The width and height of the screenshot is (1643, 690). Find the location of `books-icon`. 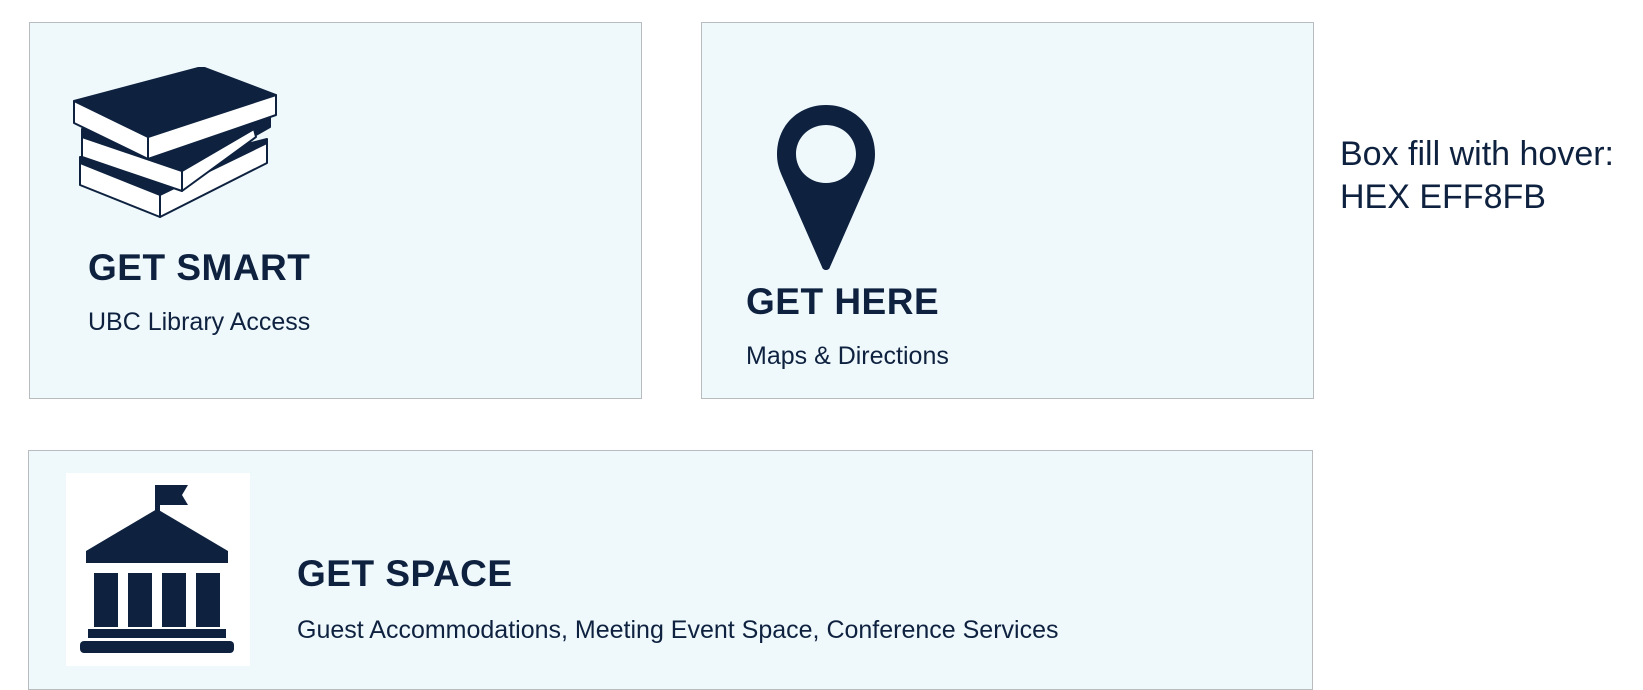

books-icon is located at coordinates (175, 142).